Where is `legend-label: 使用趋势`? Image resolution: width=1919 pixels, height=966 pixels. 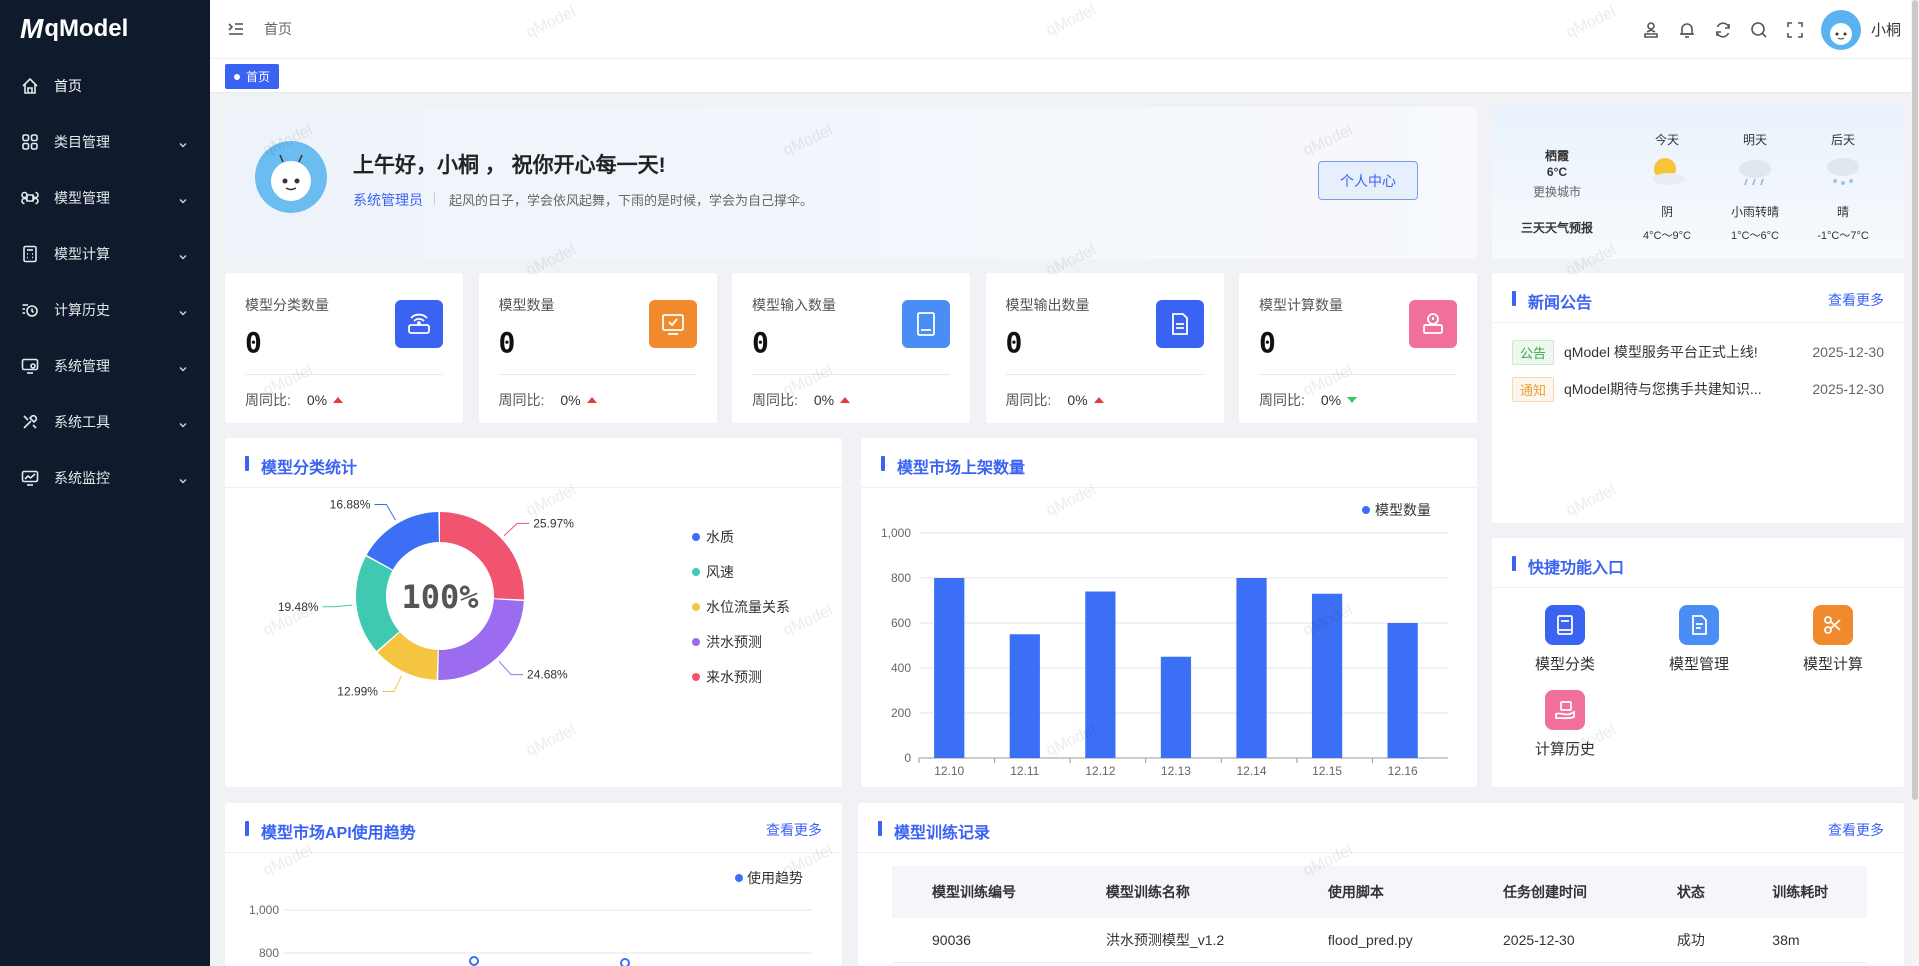
legend-label: 使用趋势 is located at coordinates (775, 878).